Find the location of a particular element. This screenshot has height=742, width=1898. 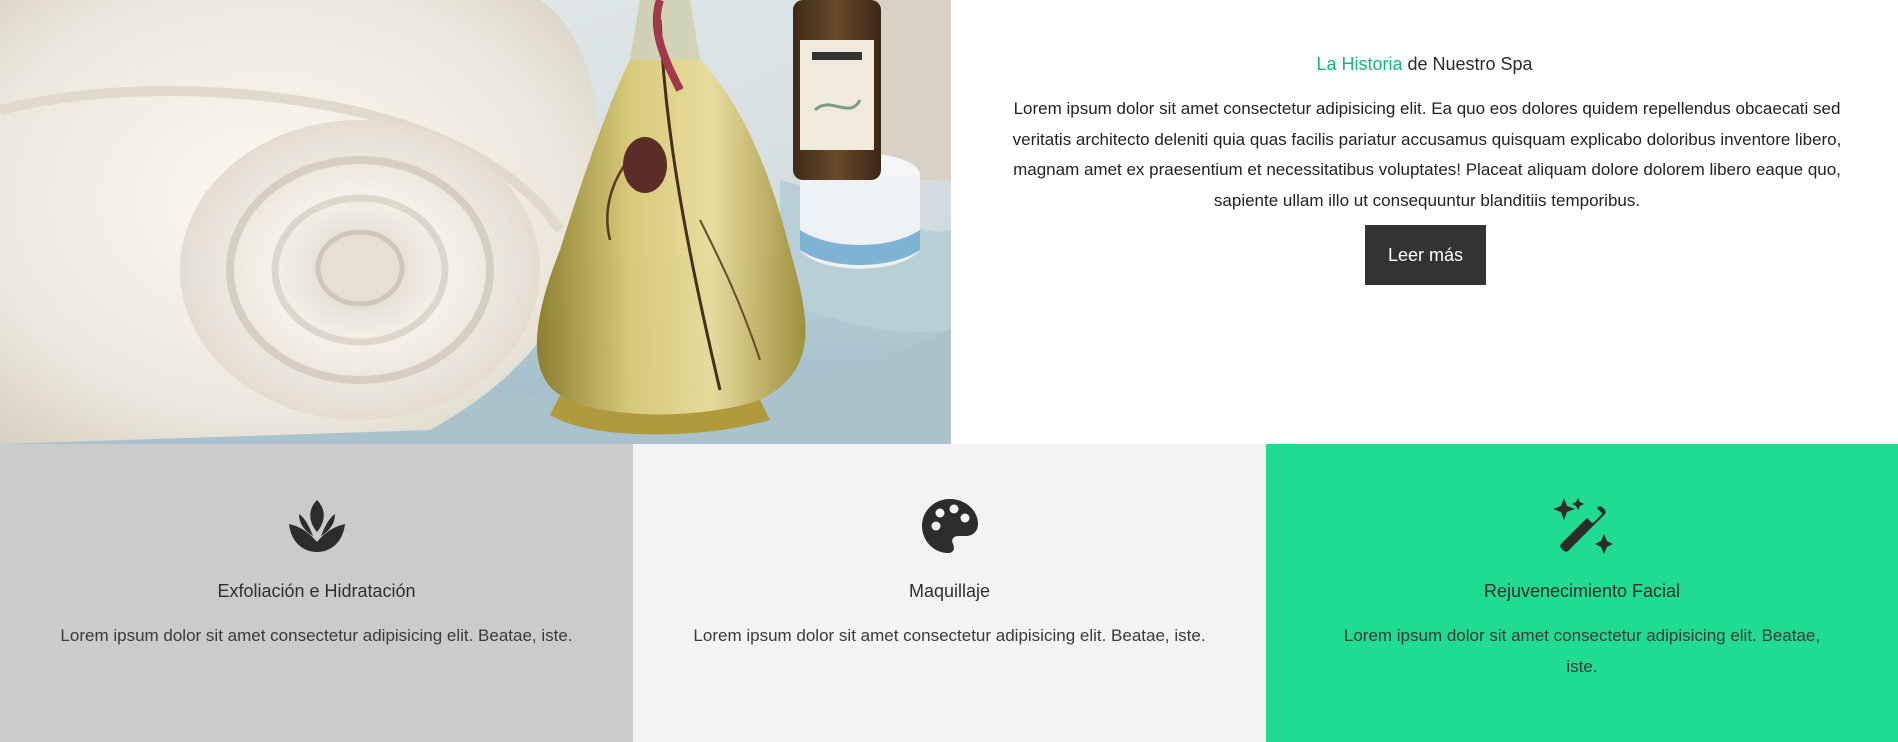

story-title-rest: de Nuestro Spa is located at coordinates (1467, 64).